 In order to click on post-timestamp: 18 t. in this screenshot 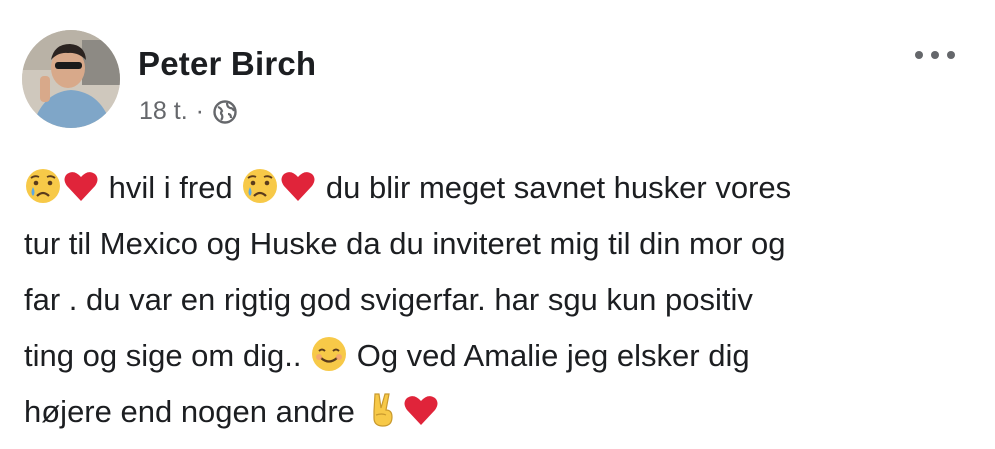, I will do `click(163, 111)`.